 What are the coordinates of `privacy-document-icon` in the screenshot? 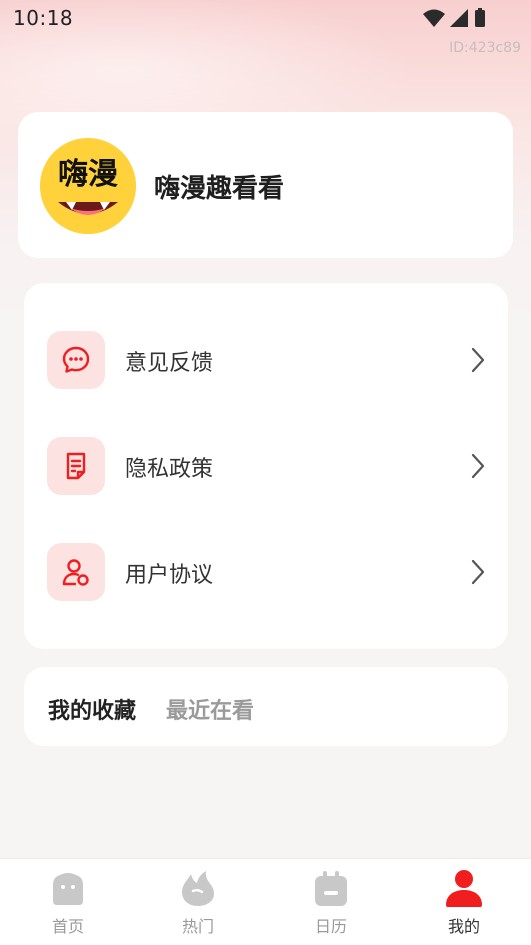 It's located at (76, 466).